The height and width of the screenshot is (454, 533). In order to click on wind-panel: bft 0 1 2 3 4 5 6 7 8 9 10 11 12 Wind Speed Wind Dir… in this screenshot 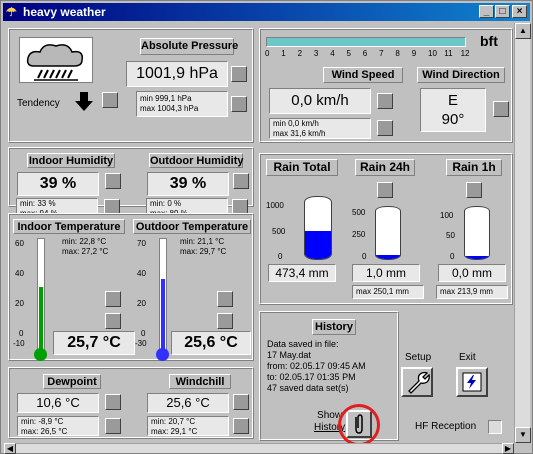, I will do `click(386, 85)`.